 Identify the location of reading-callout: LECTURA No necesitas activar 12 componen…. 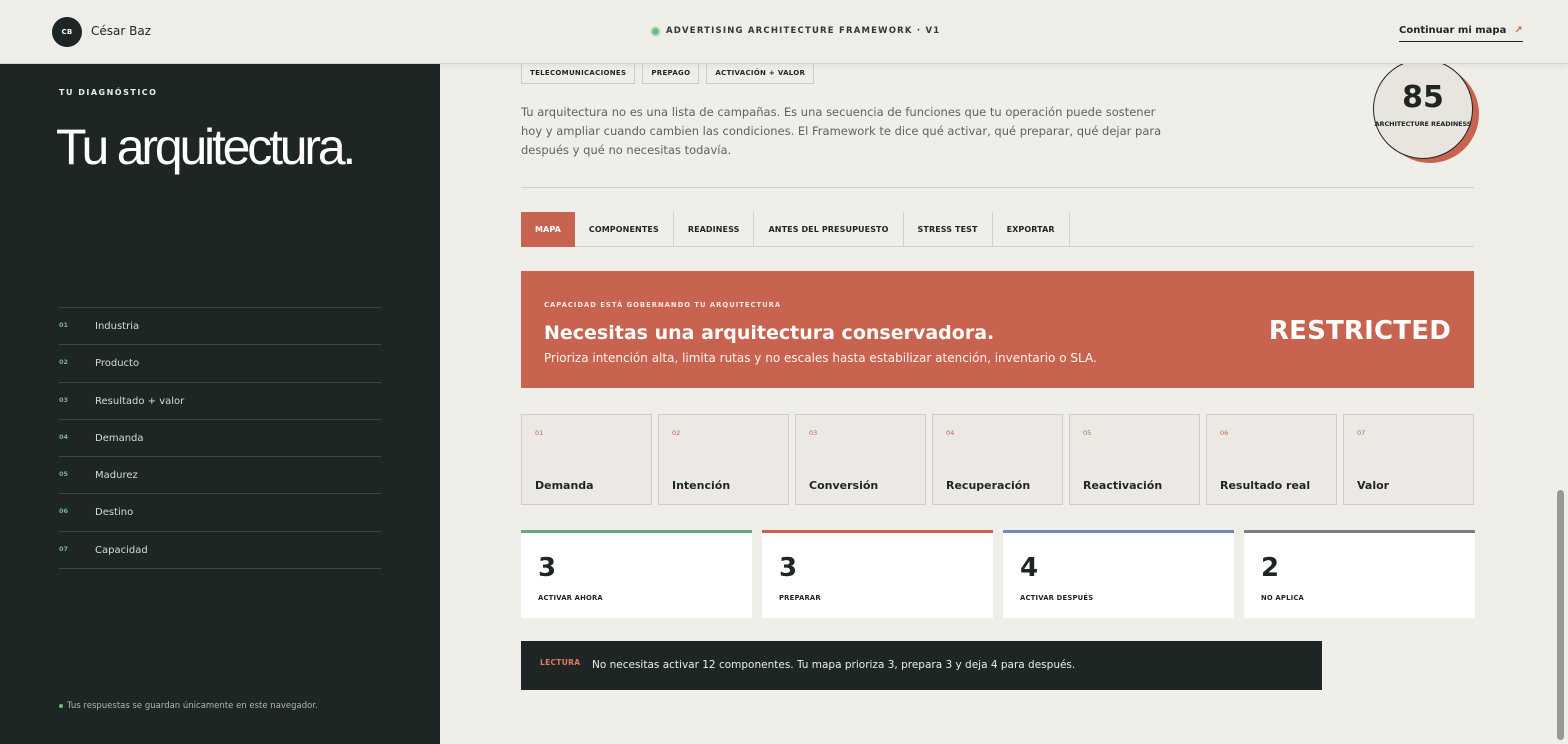
(921, 665).